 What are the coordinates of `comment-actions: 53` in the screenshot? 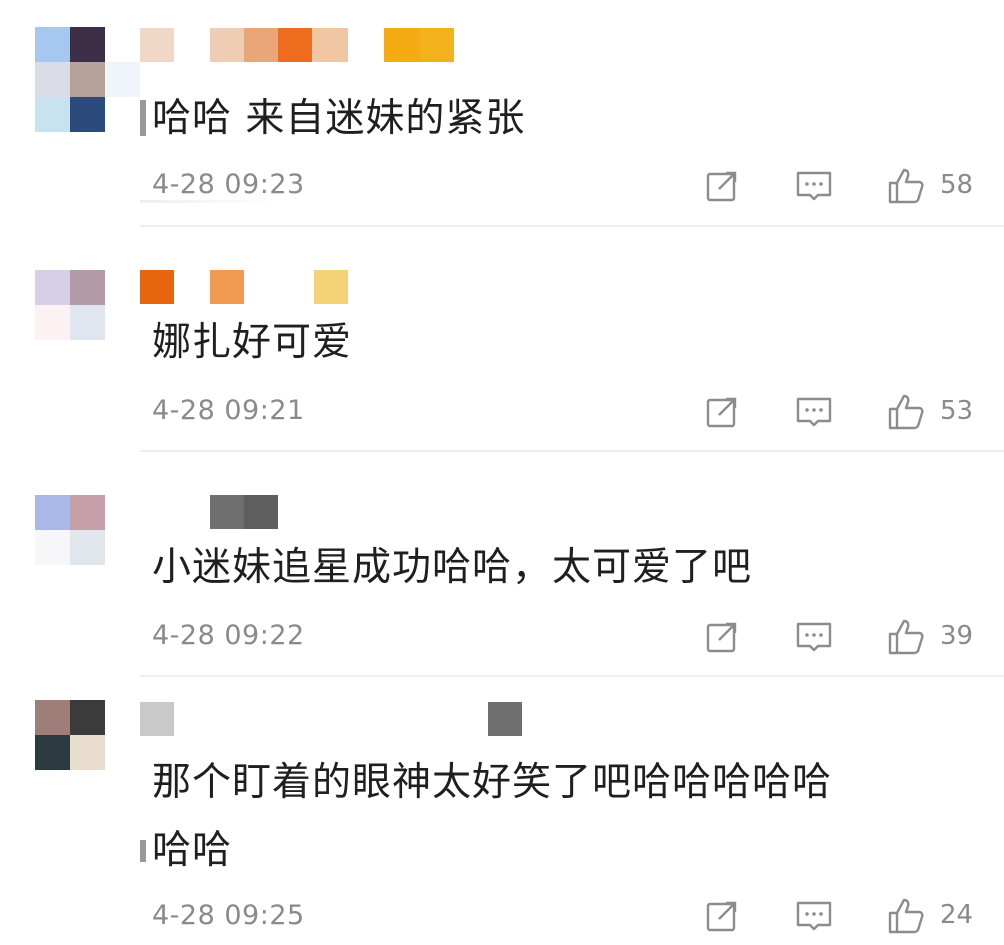 It's located at (840, 412).